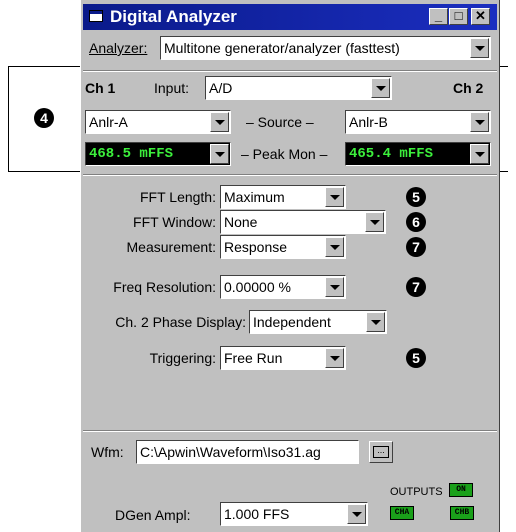 The image size is (516, 532). Describe the element at coordinates (283, 247) in the screenshot. I see `measurement-select: Response` at that location.